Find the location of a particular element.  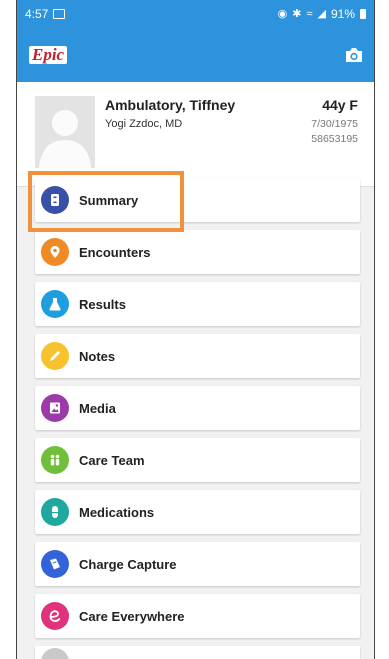

signal-icon: ◢ is located at coordinates (321, 14).